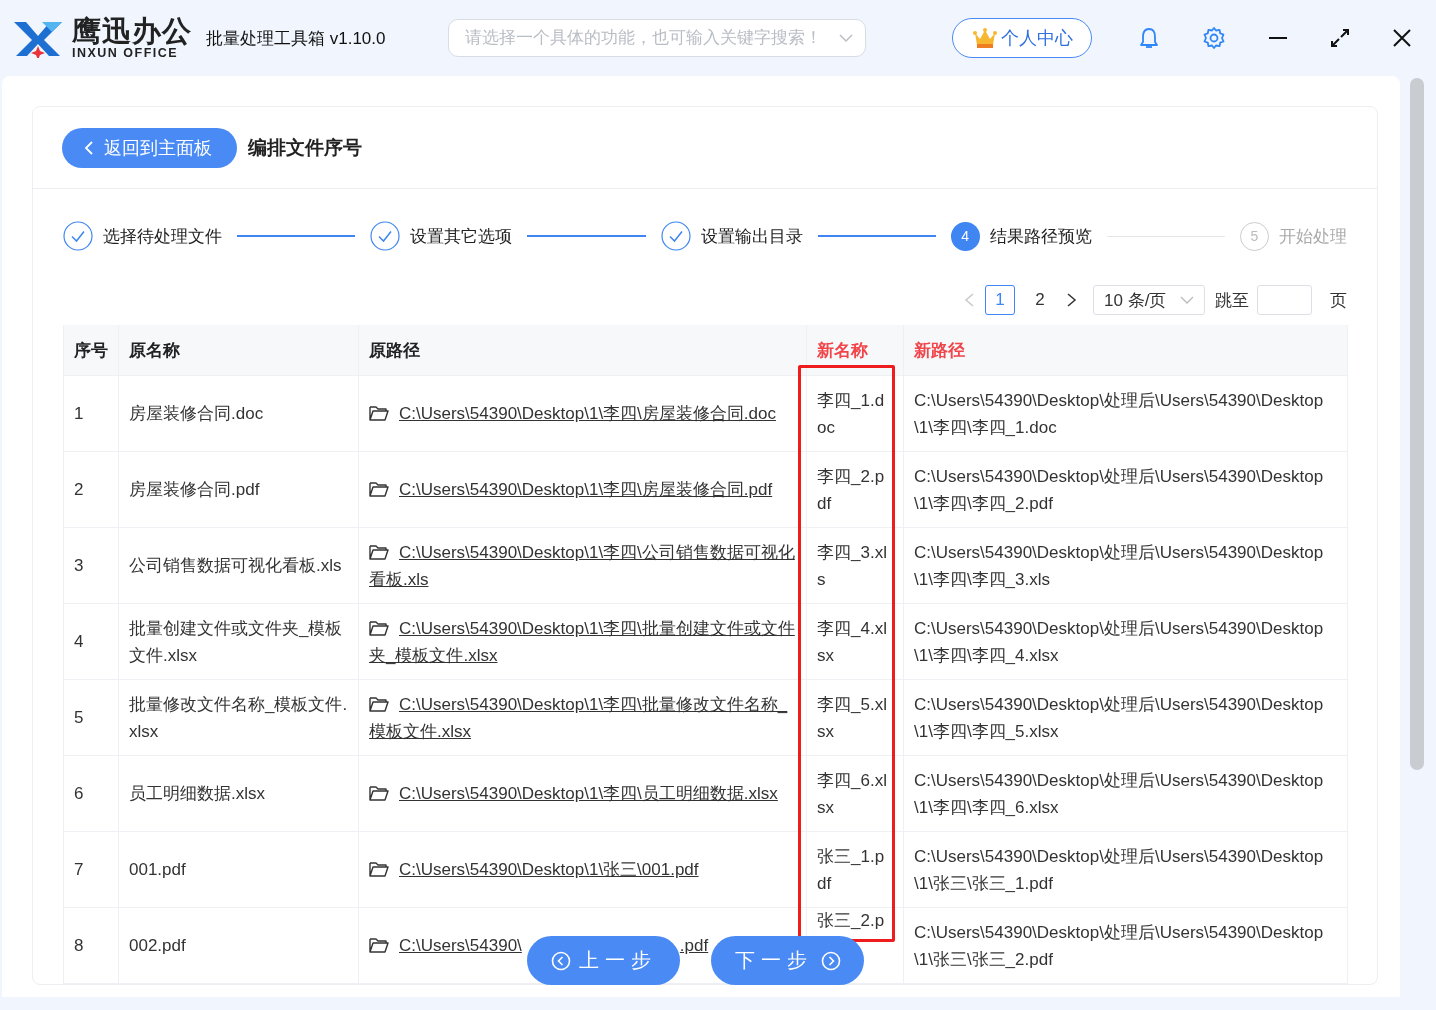 Image resolution: width=1436 pixels, height=1010 pixels. Describe the element at coordinates (560, 960) in the screenshot. I see `circle-chevron-left-icon` at that location.